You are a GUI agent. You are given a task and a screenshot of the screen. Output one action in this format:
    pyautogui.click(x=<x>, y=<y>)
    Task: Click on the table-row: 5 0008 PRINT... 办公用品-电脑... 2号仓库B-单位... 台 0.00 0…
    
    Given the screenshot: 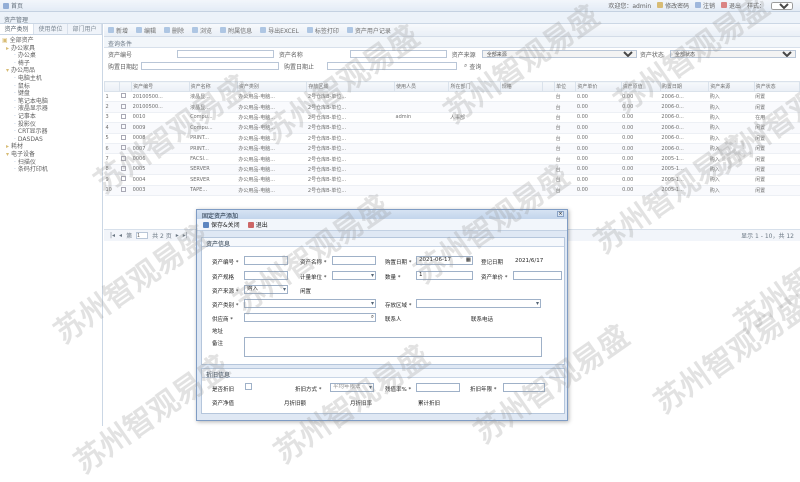 What is the action you would take?
    pyautogui.click(x=452, y=138)
    